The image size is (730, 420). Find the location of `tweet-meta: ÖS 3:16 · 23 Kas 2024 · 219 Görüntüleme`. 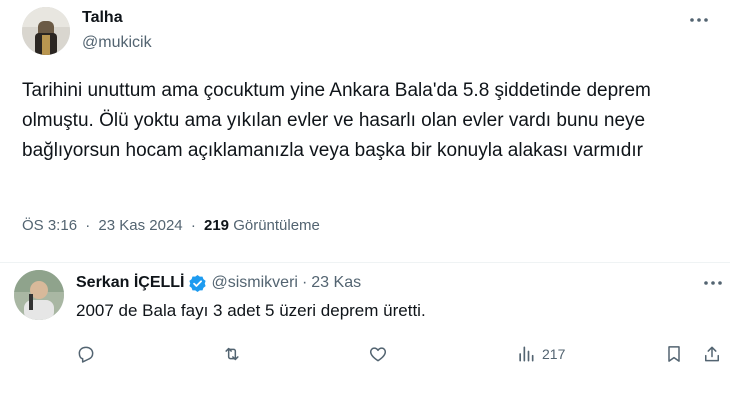

tweet-meta: ÖS 3:16 · 23 Kas 2024 · 219 Görüntüleme is located at coordinates (171, 226).